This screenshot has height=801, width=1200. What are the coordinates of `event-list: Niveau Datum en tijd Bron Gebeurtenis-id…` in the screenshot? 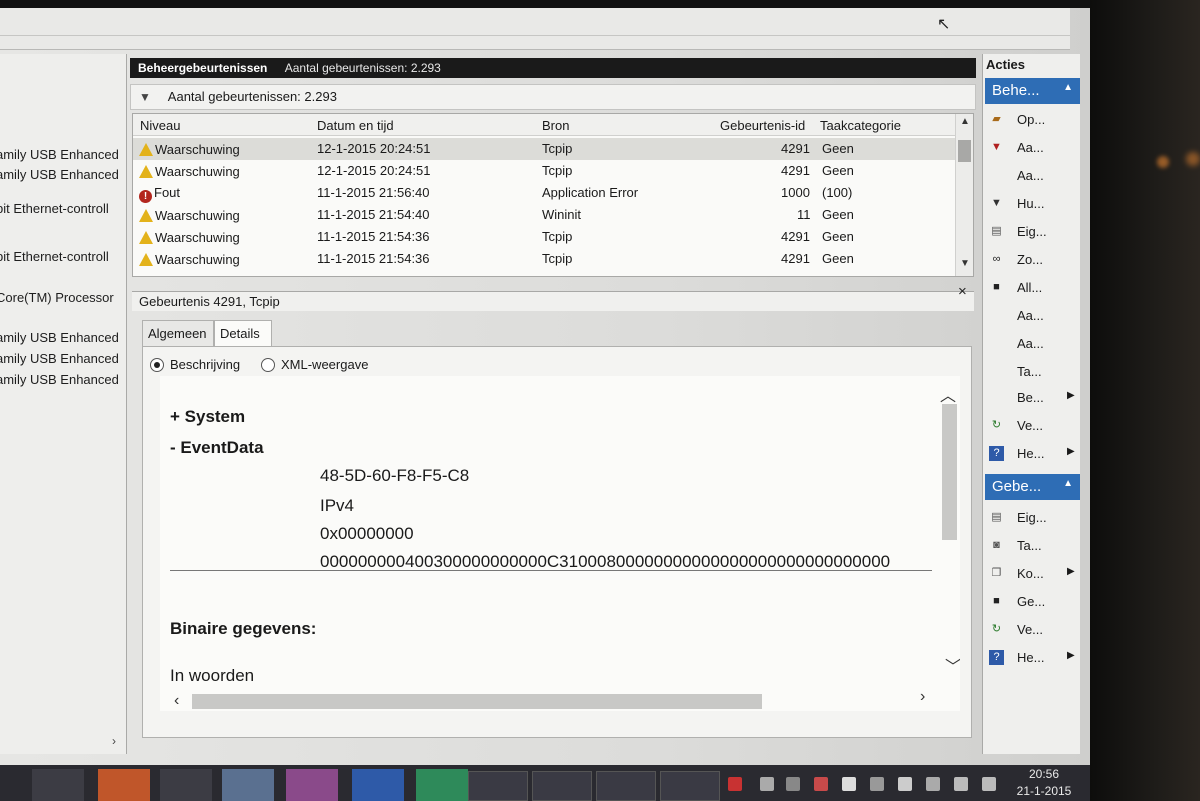 It's located at (553, 195).